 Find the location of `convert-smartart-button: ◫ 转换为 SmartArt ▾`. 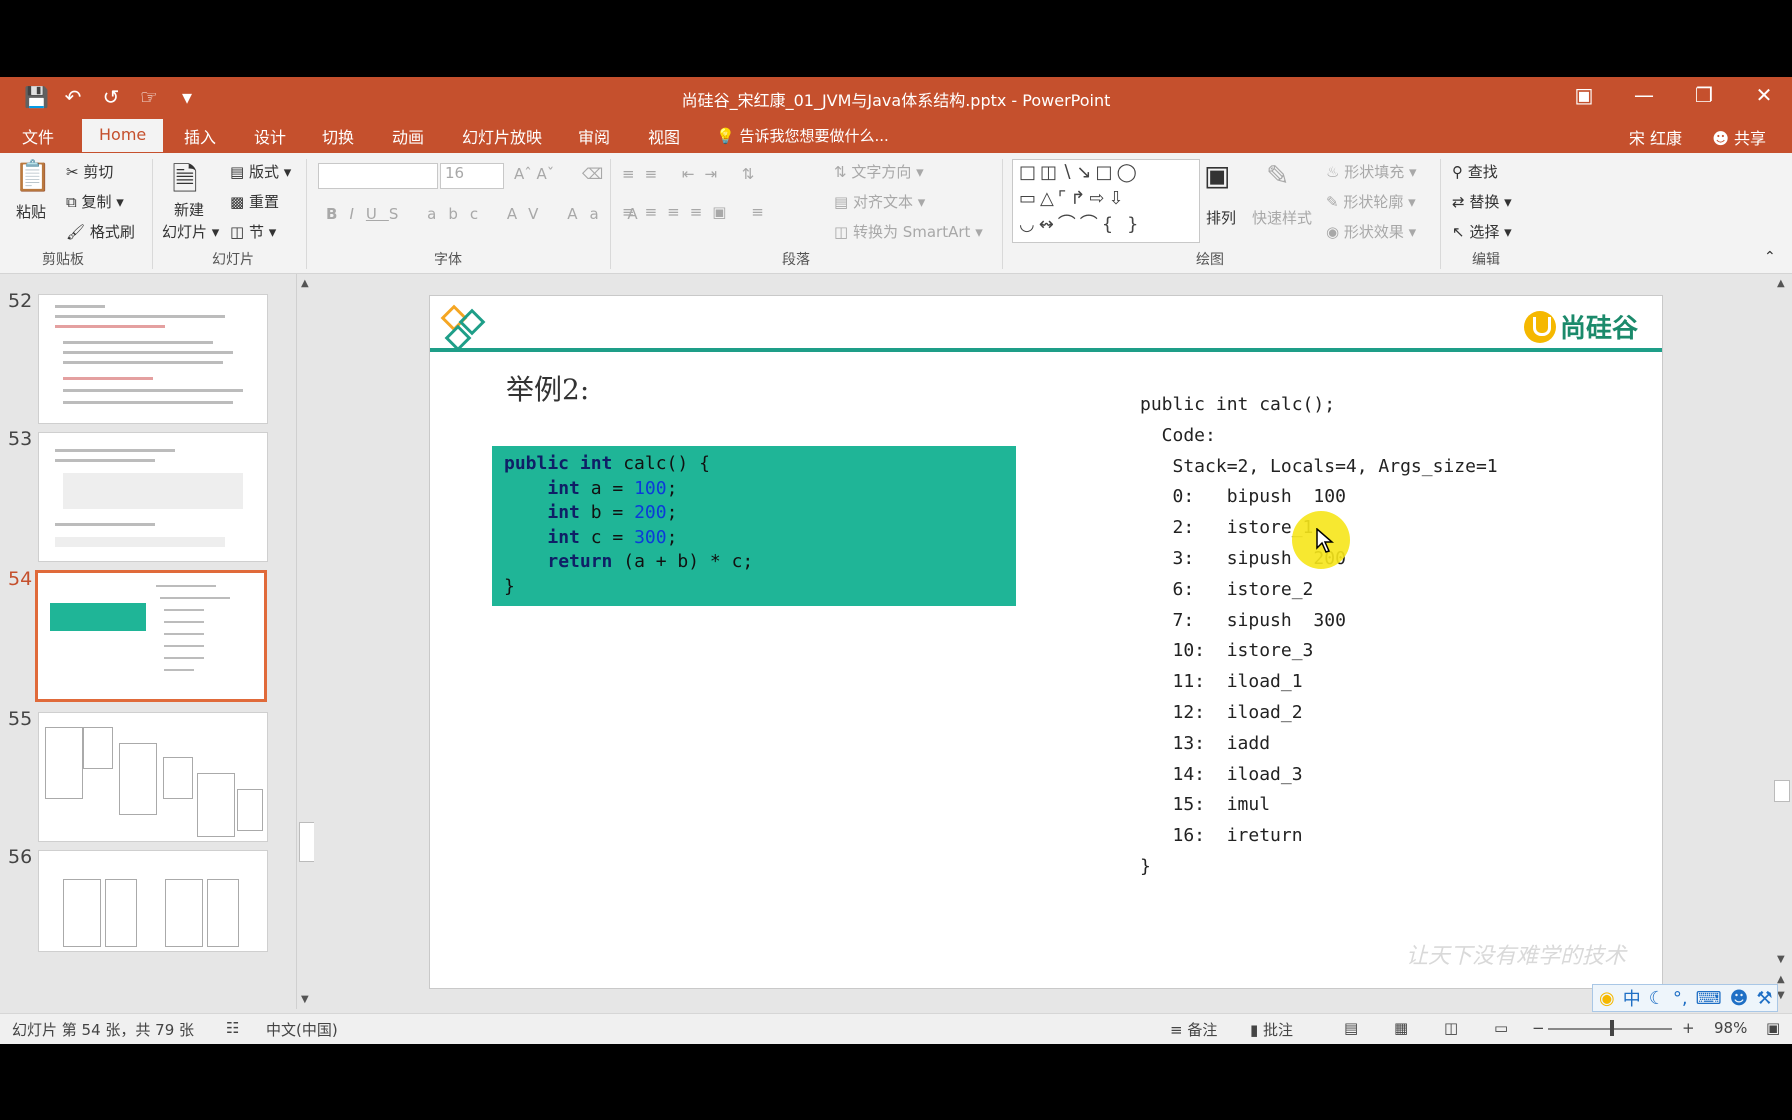

convert-smartart-button: ◫ 转换为 SmartArt ▾ is located at coordinates (908, 231).